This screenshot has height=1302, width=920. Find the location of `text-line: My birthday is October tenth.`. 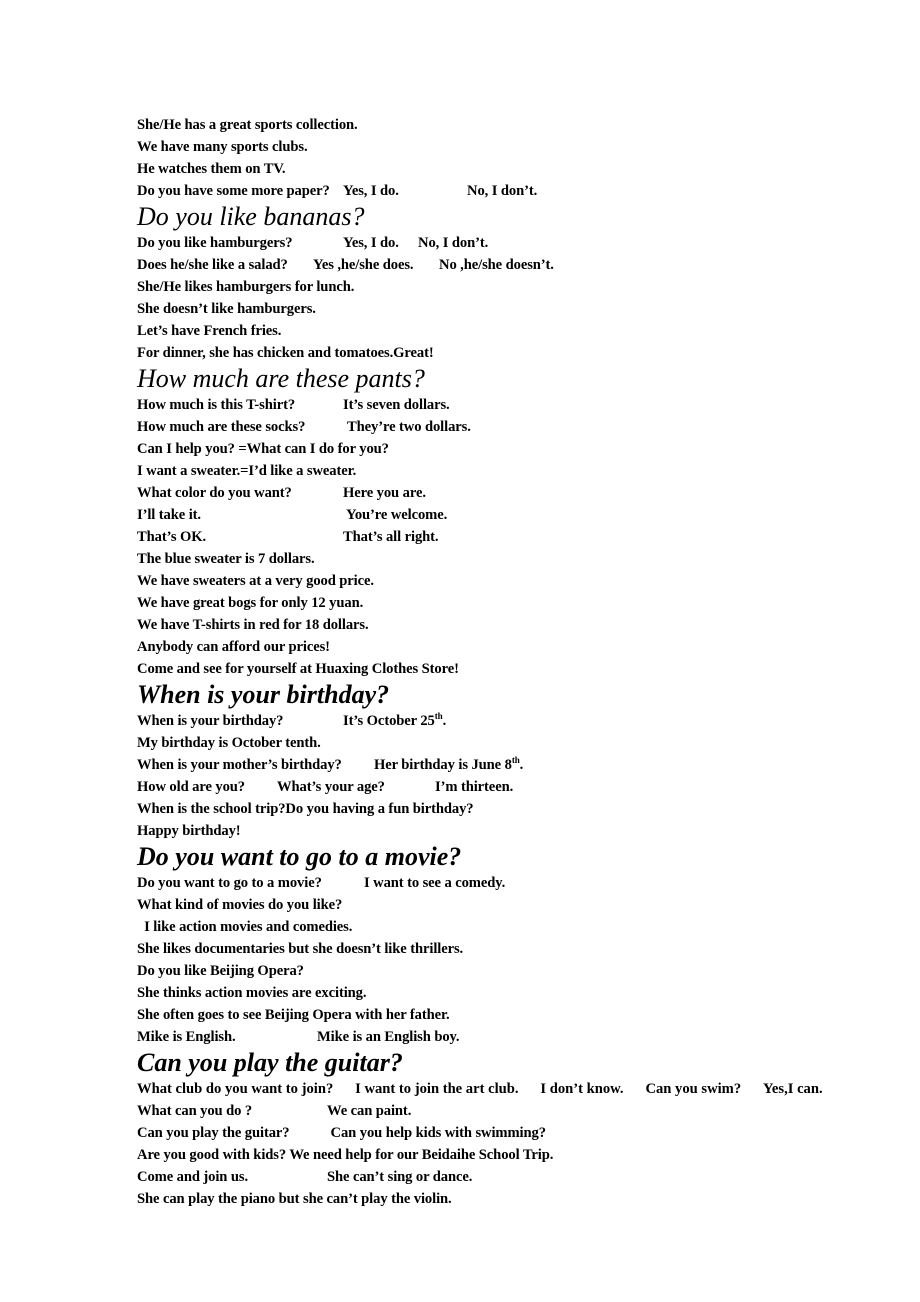

text-line: My birthday is October tenth. is located at coordinates (229, 743).